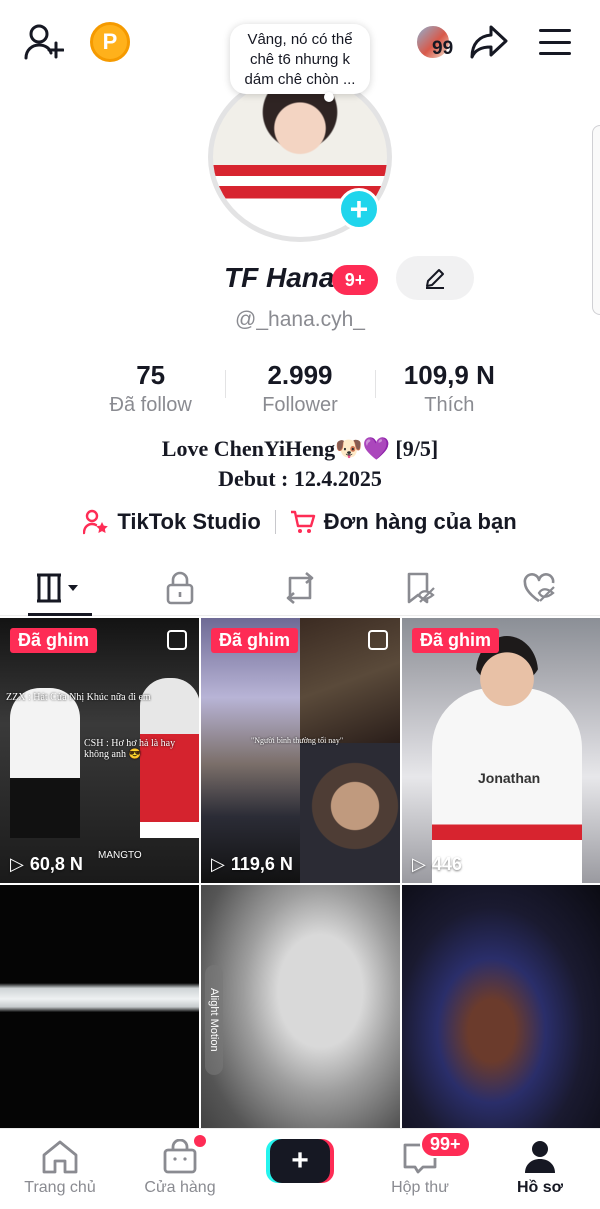 The width and height of the screenshot is (600, 1209). I want to click on shop-bag-icon, so click(180, 1156).